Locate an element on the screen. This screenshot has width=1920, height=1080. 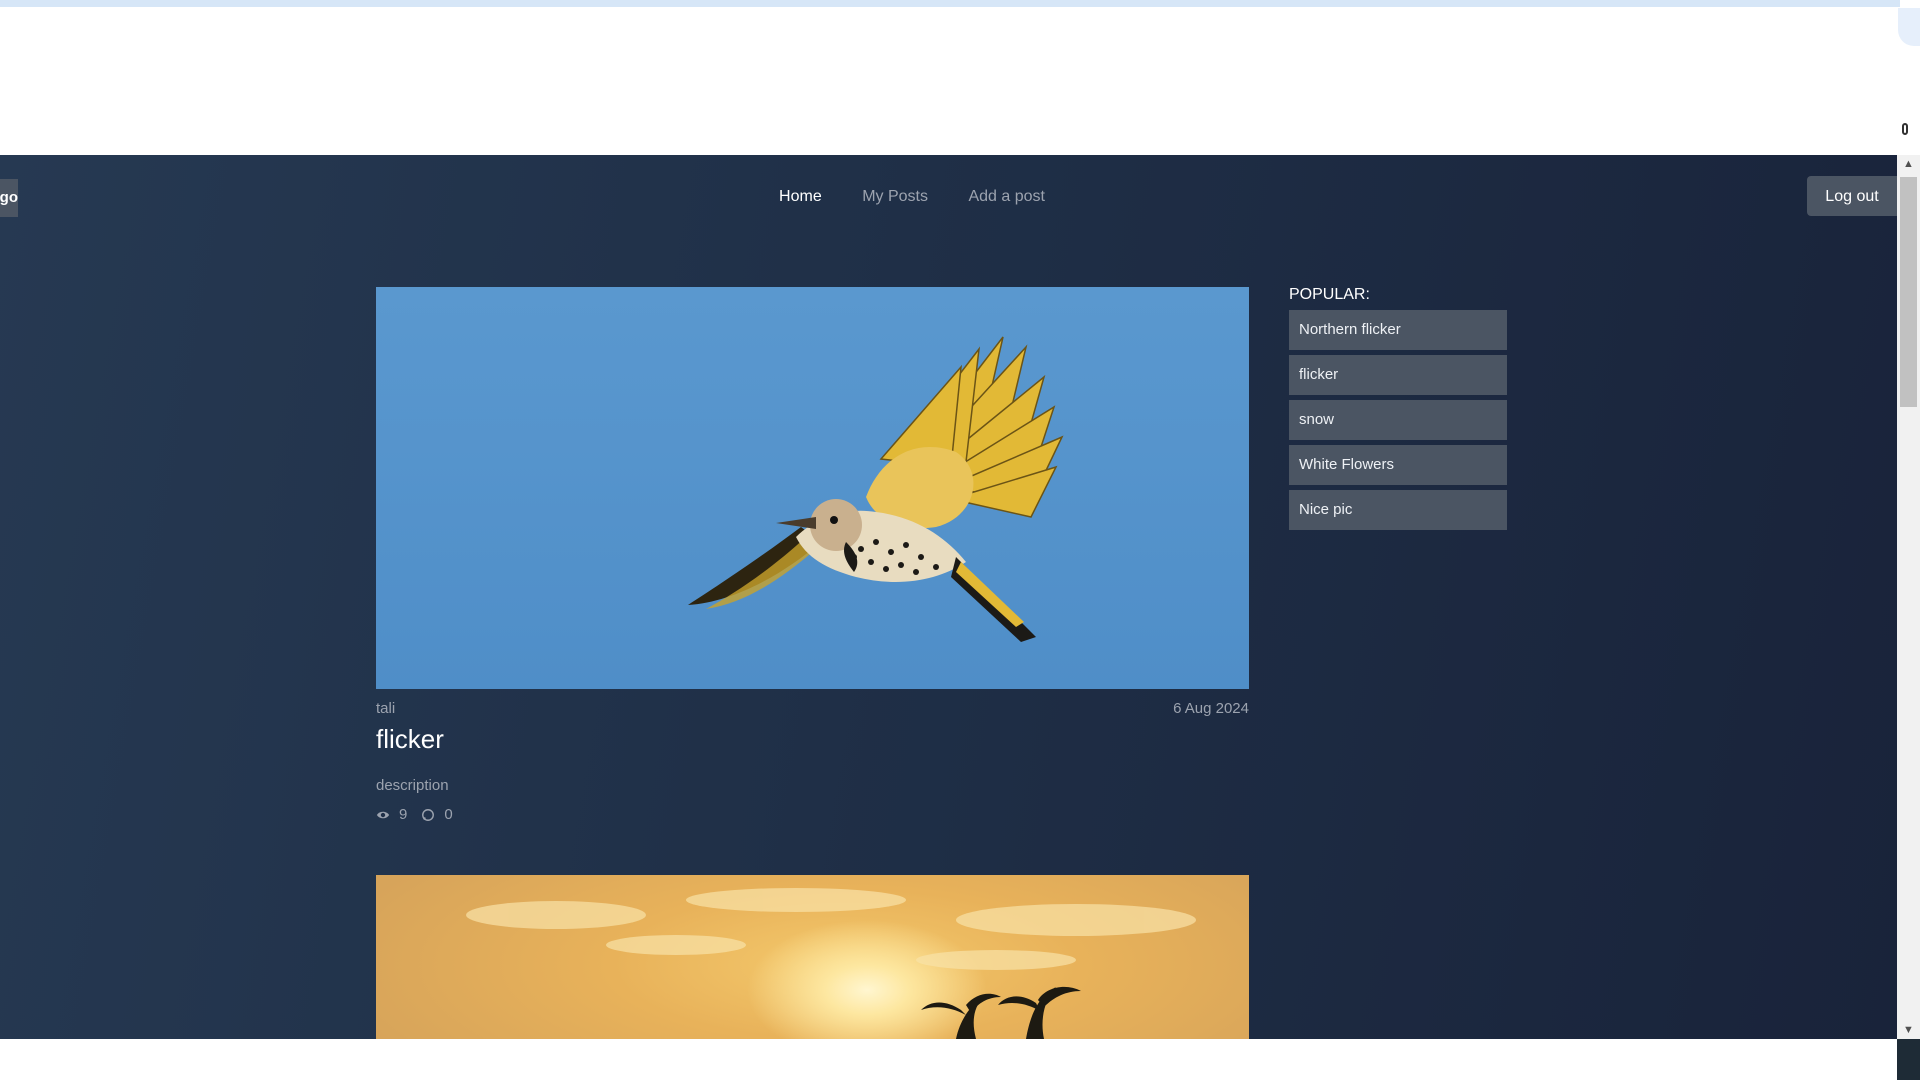
views-count: 9 is located at coordinates (403, 814).